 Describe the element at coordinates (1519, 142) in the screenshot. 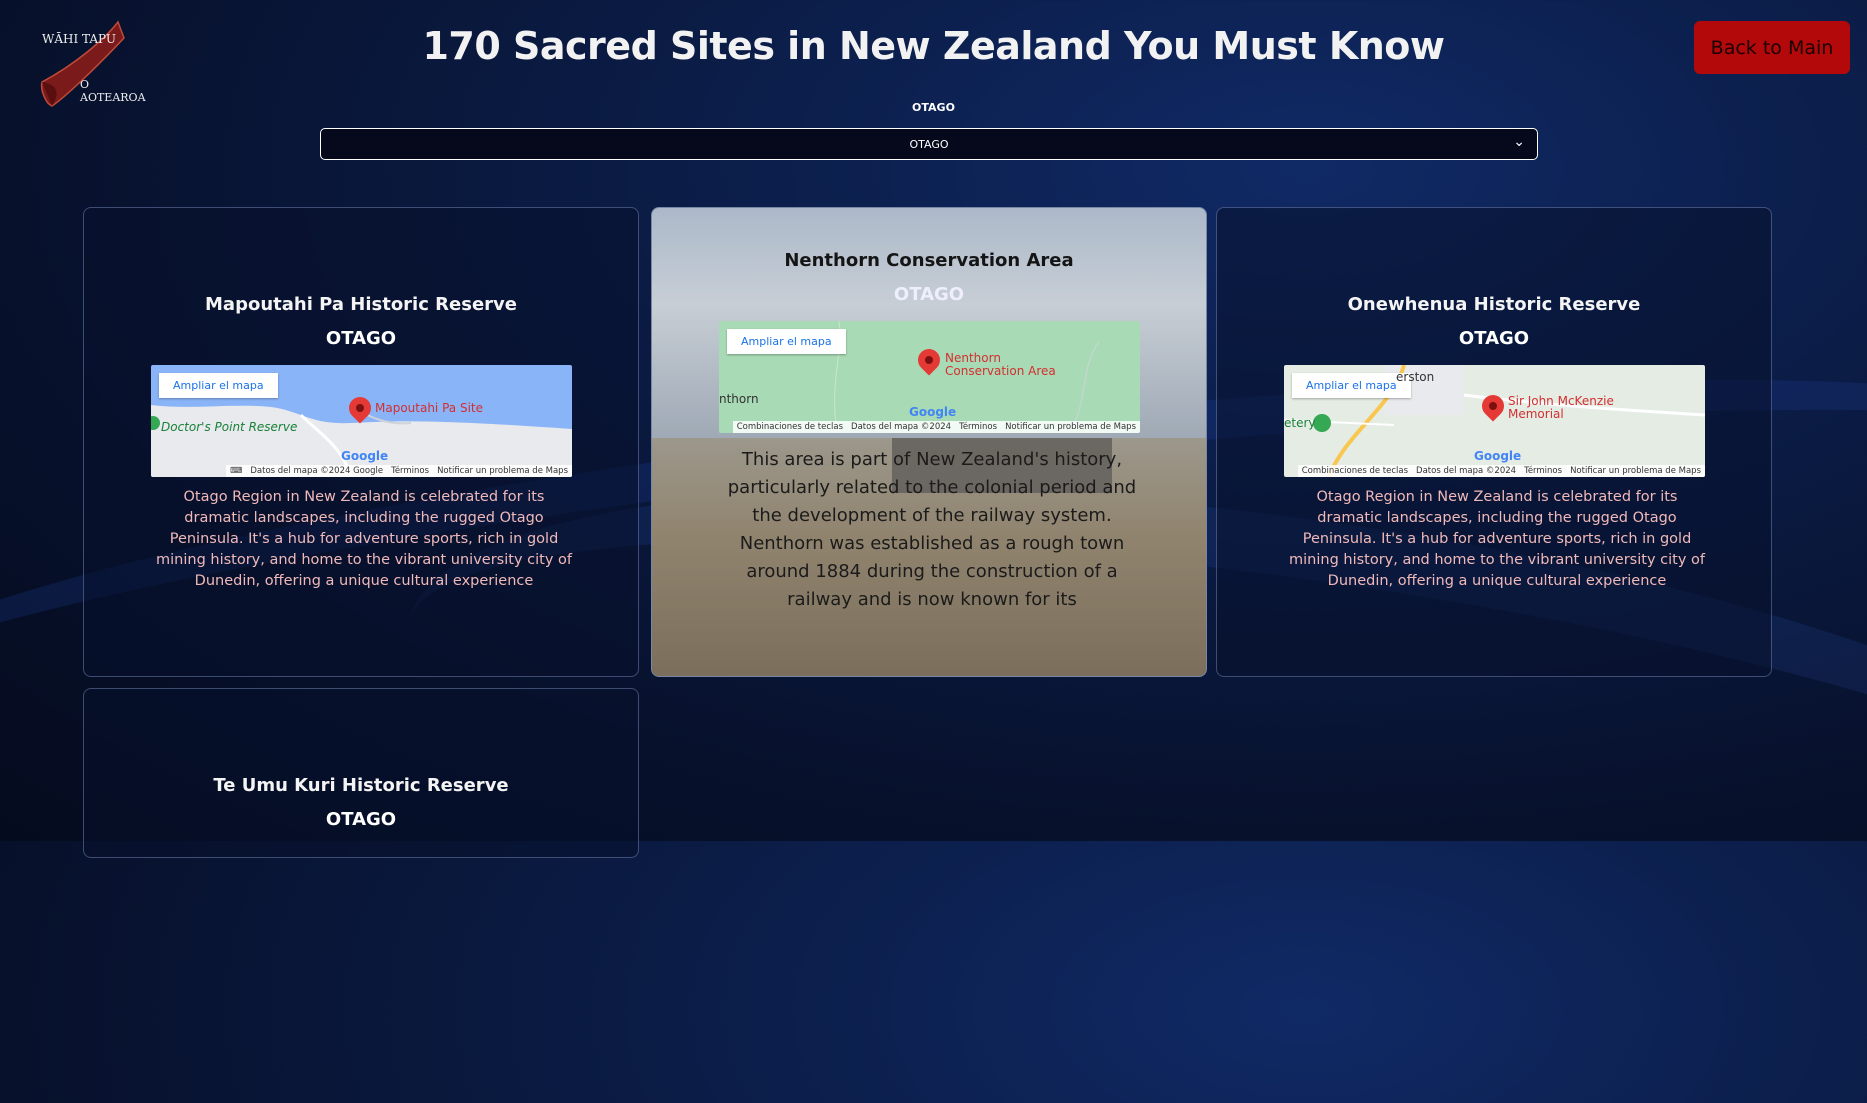

I see `chevron-down-icon: ⌄` at that location.